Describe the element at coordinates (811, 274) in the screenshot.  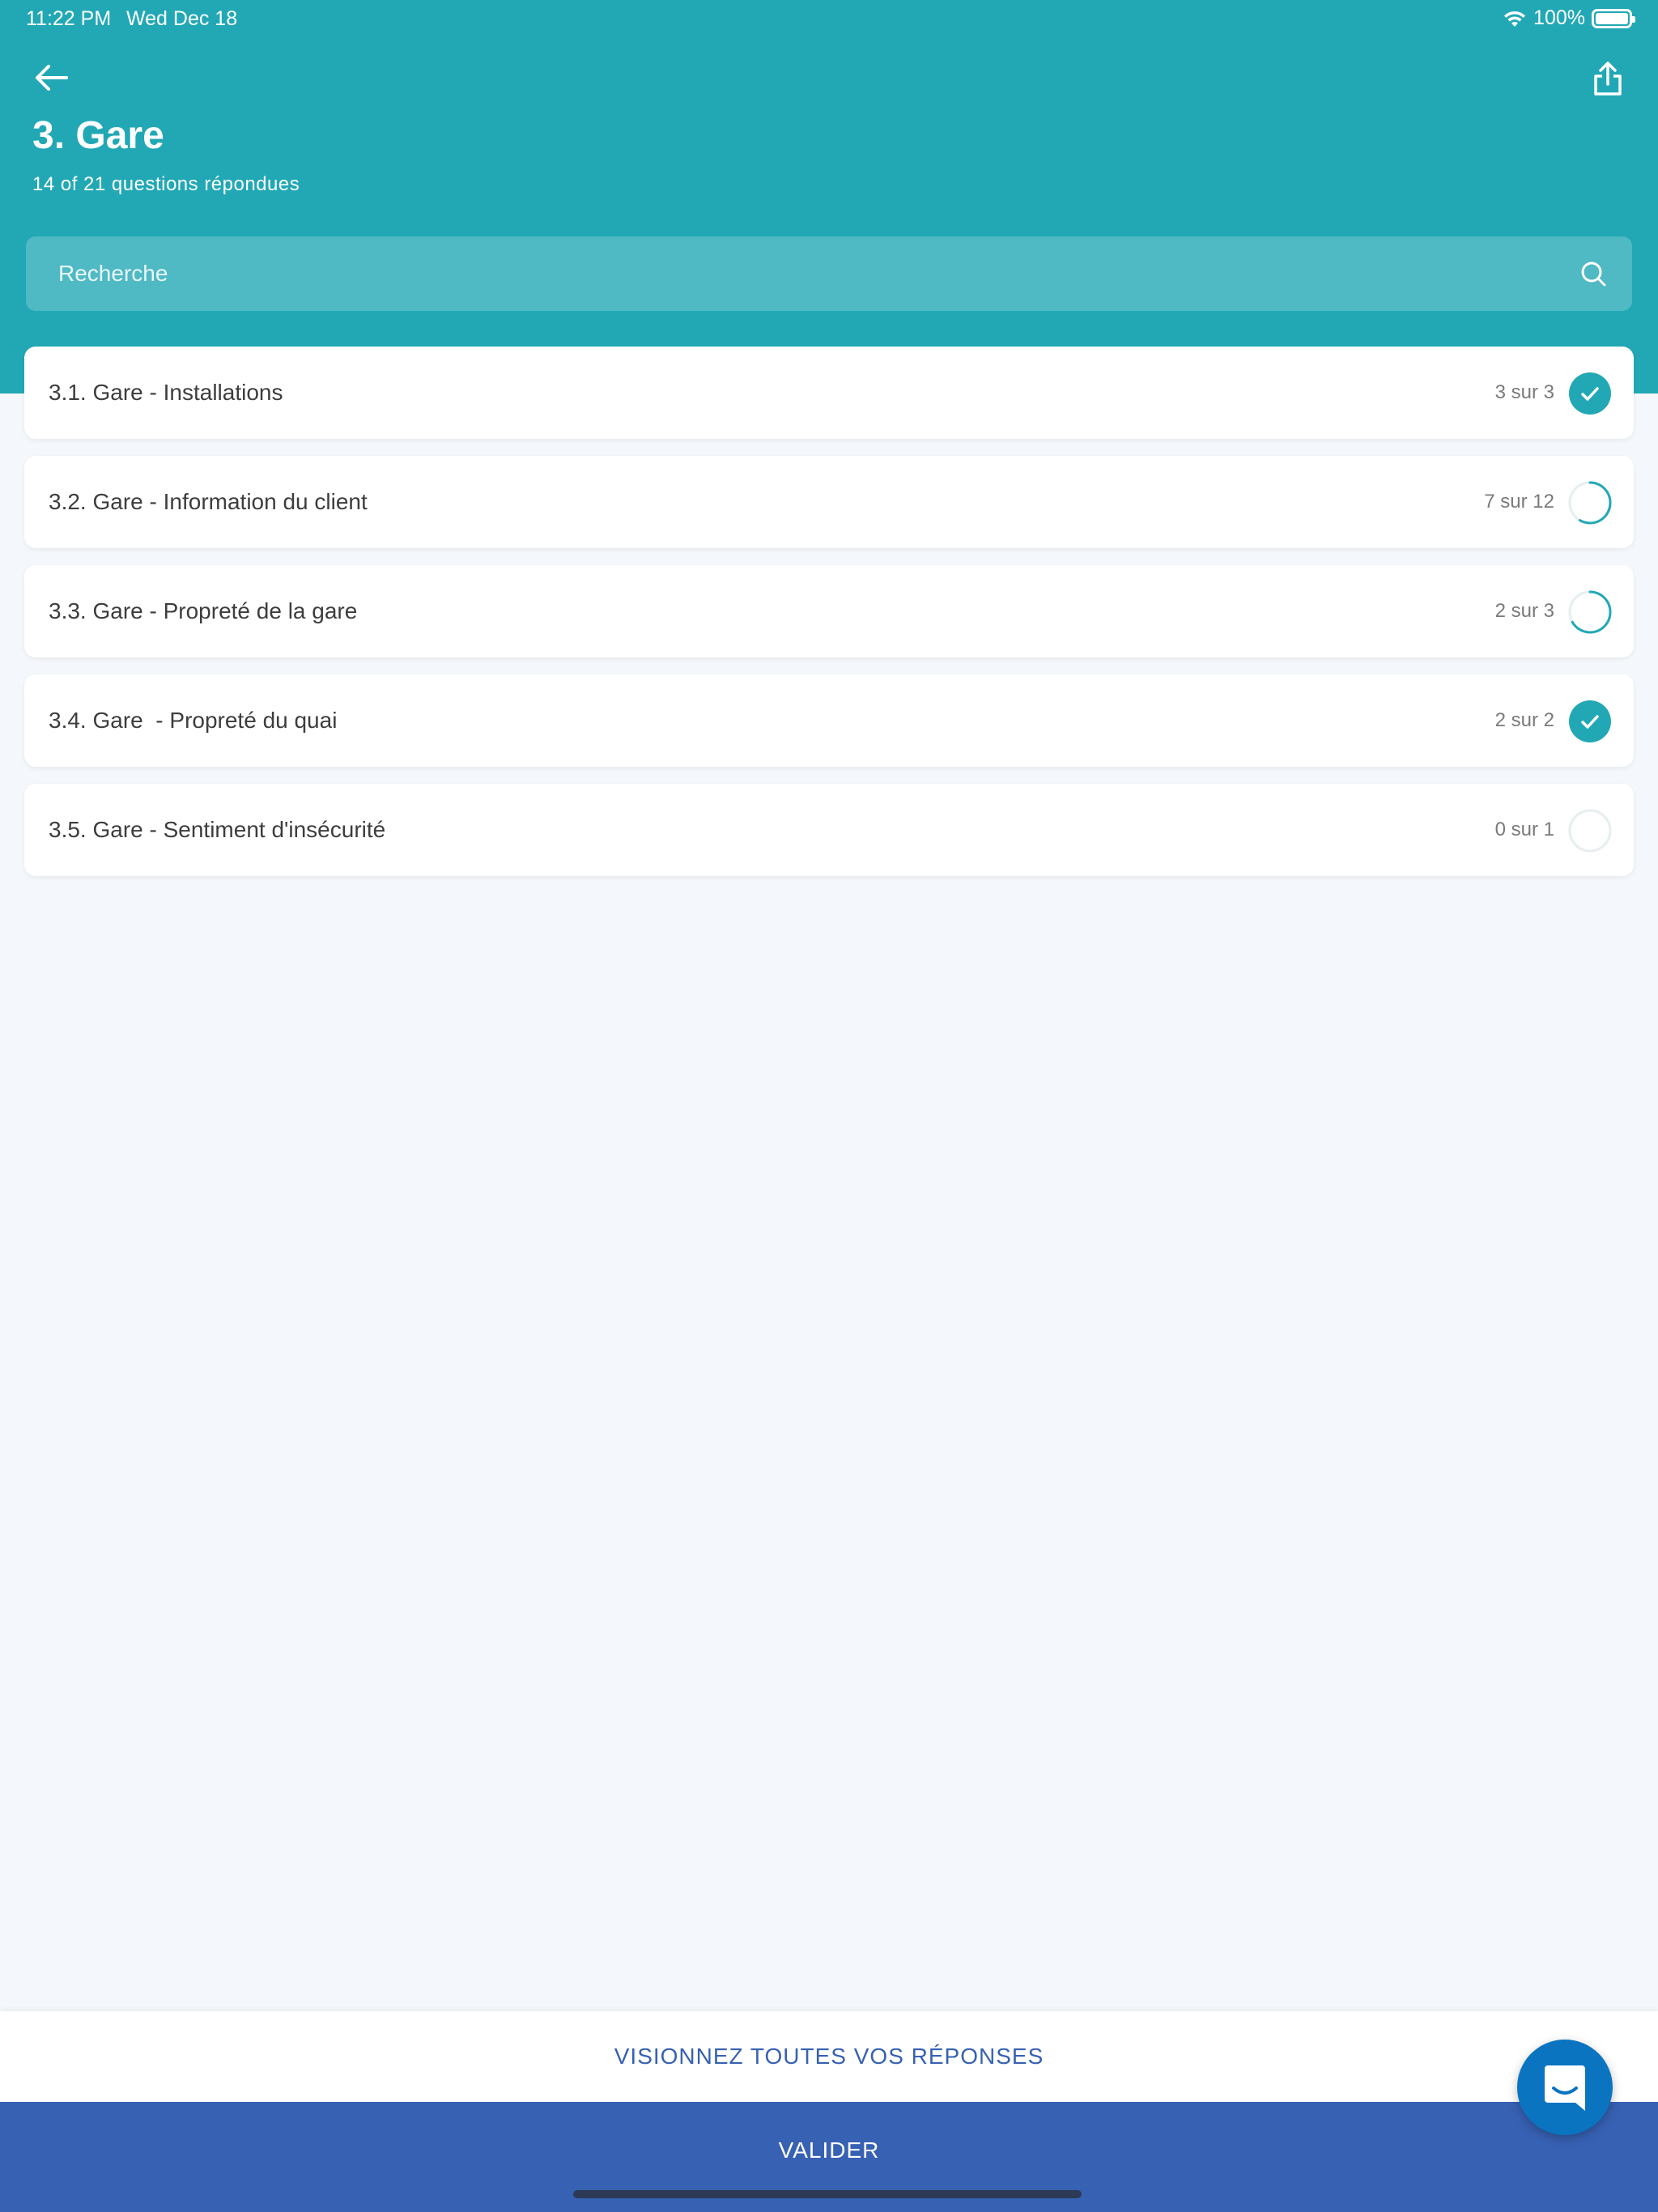
I see `search-input` at that location.